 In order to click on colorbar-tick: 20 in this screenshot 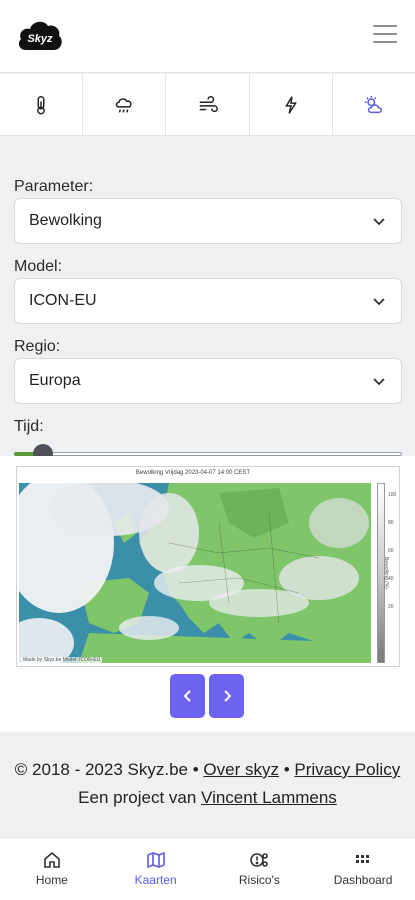, I will do `click(391, 607)`.